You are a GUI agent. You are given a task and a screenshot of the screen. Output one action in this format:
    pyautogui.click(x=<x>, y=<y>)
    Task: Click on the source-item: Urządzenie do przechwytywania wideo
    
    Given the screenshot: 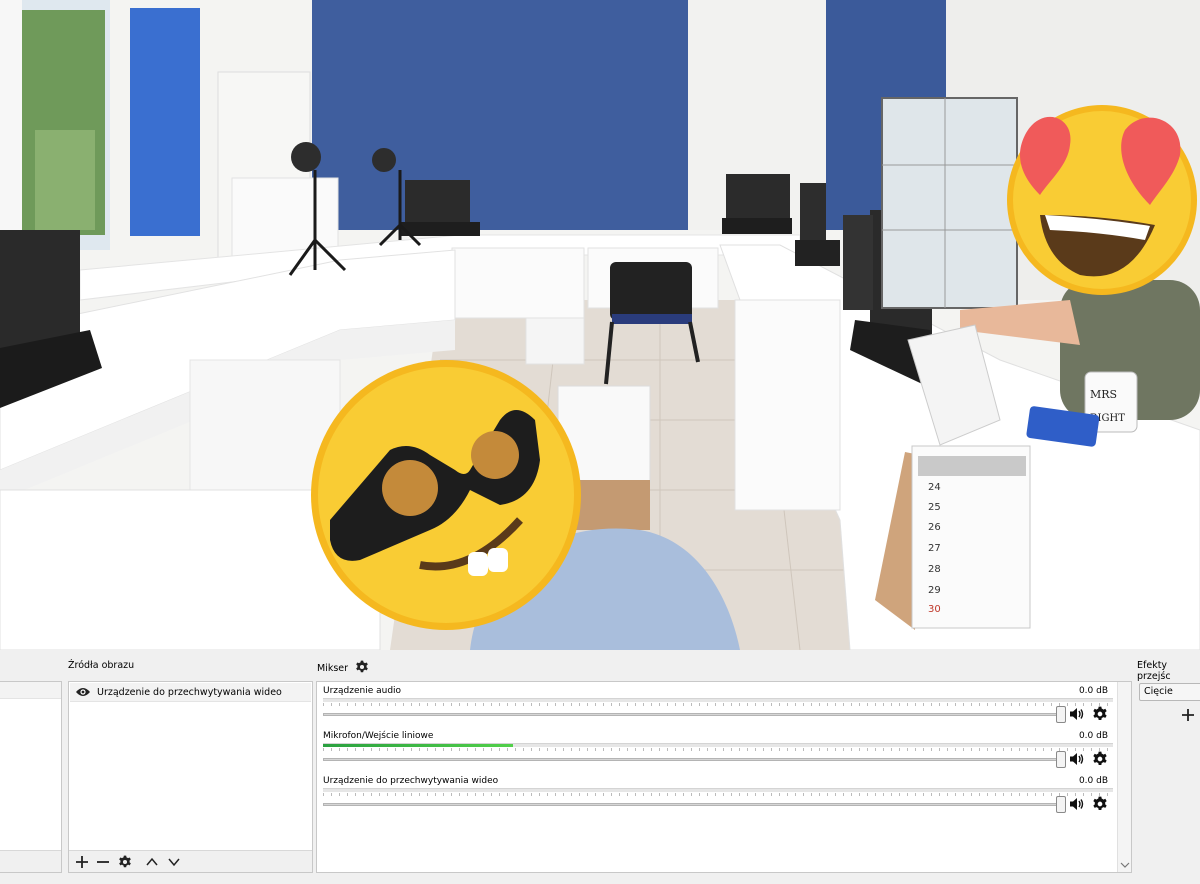 What is the action you would take?
    pyautogui.click(x=190, y=692)
    